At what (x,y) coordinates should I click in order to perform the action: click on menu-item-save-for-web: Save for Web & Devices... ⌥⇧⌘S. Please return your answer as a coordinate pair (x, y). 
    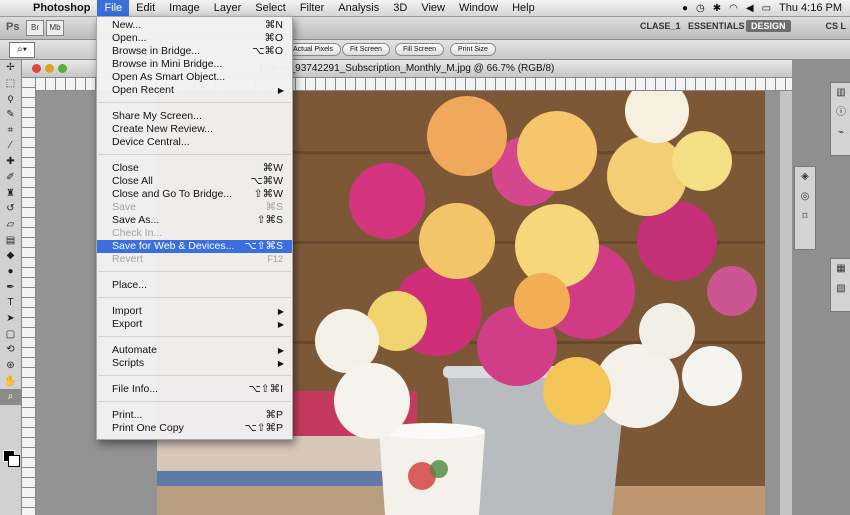
    Looking at the image, I should click on (194, 246).